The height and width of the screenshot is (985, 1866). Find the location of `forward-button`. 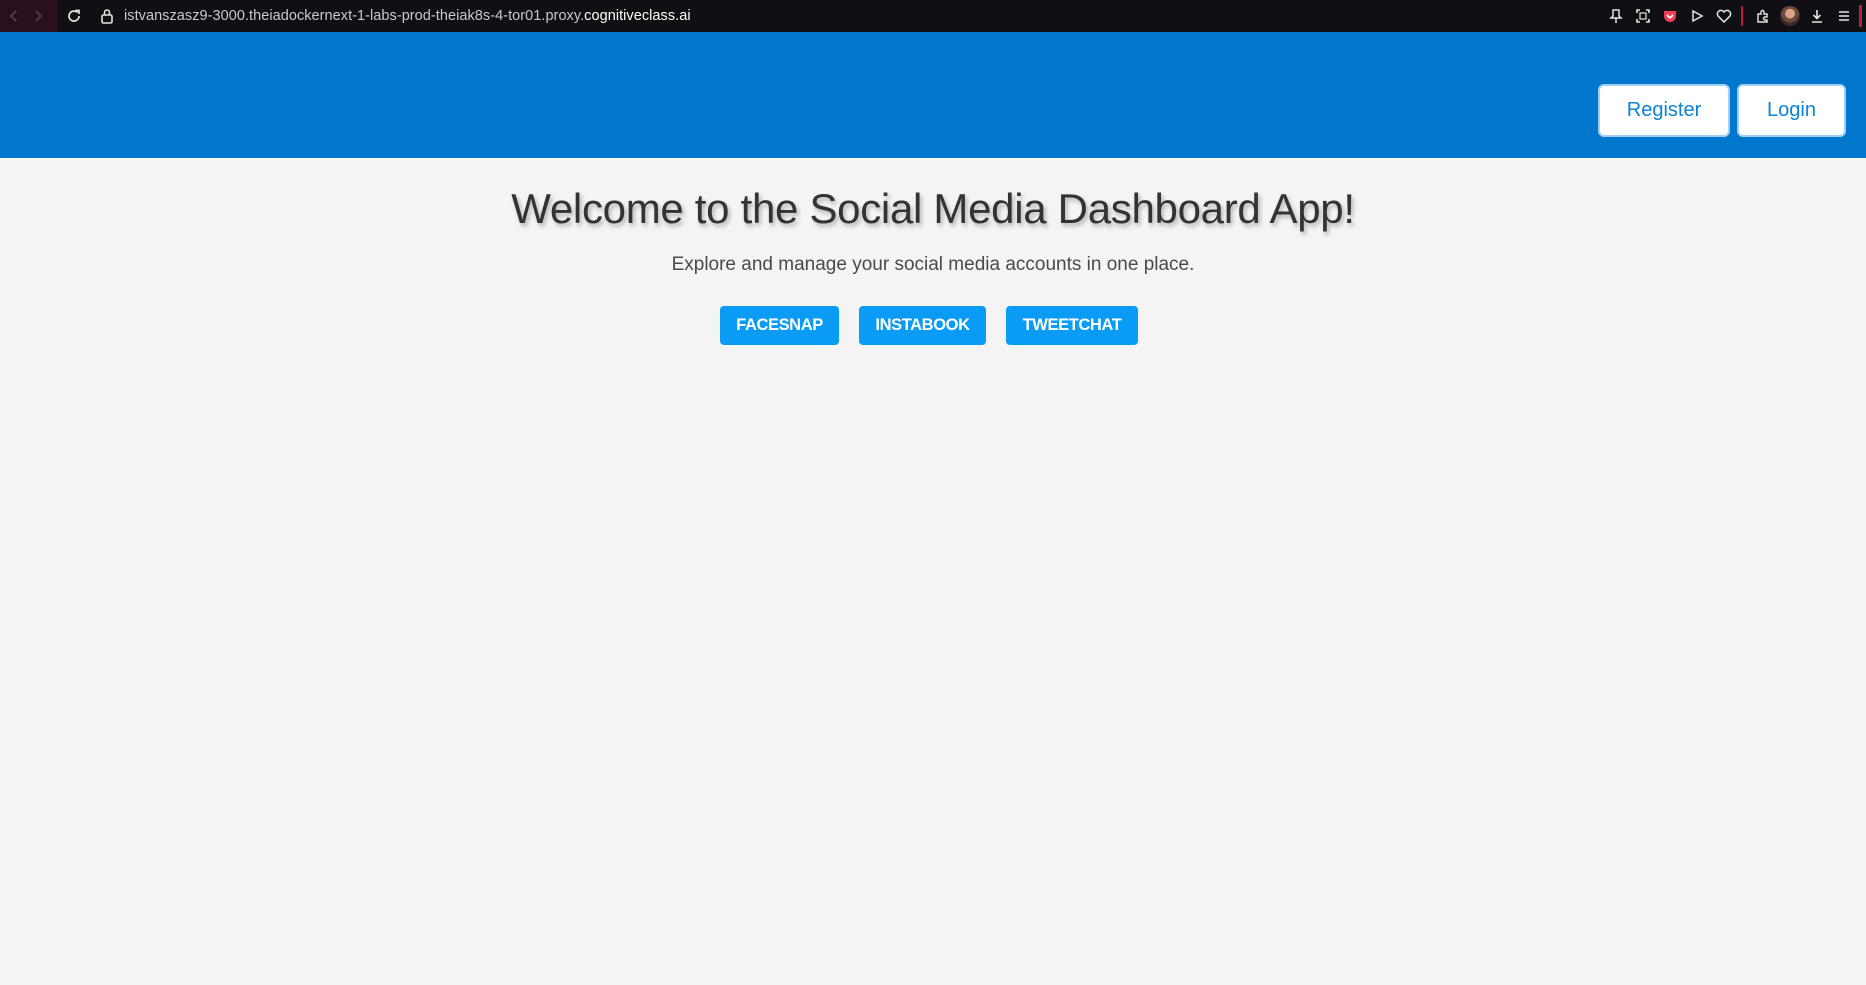

forward-button is located at coordinates (38, 16).